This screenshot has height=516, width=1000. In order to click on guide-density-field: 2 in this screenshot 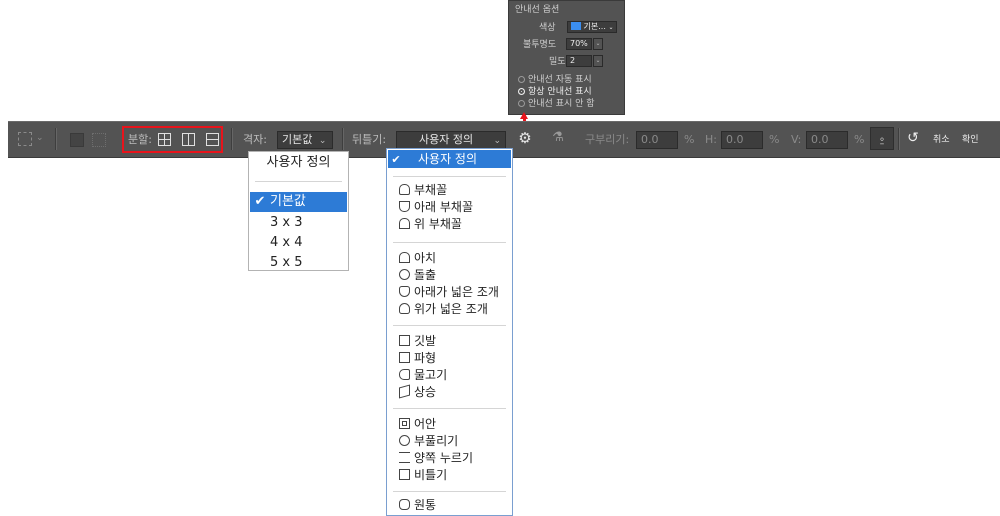, I will do `click(579, 61)`.